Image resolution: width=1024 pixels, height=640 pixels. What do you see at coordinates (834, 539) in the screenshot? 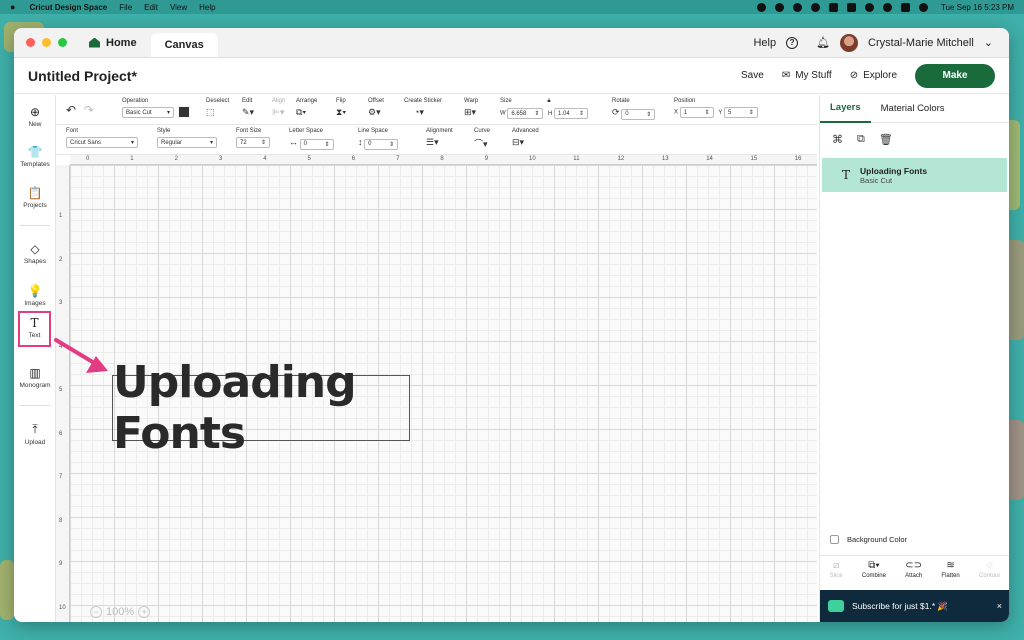
I see `background-color-checkbox` at bounding box center [834, 539].